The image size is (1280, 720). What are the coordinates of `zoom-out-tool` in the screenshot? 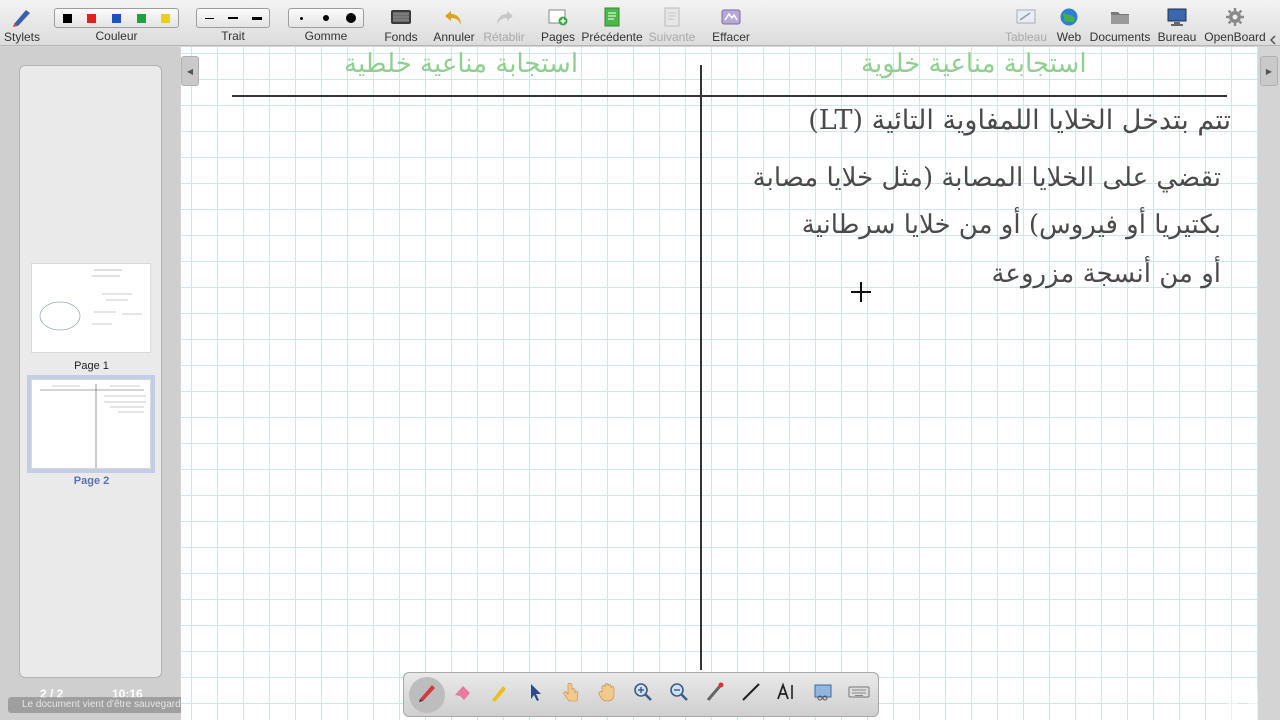 It's located at (679, 695).